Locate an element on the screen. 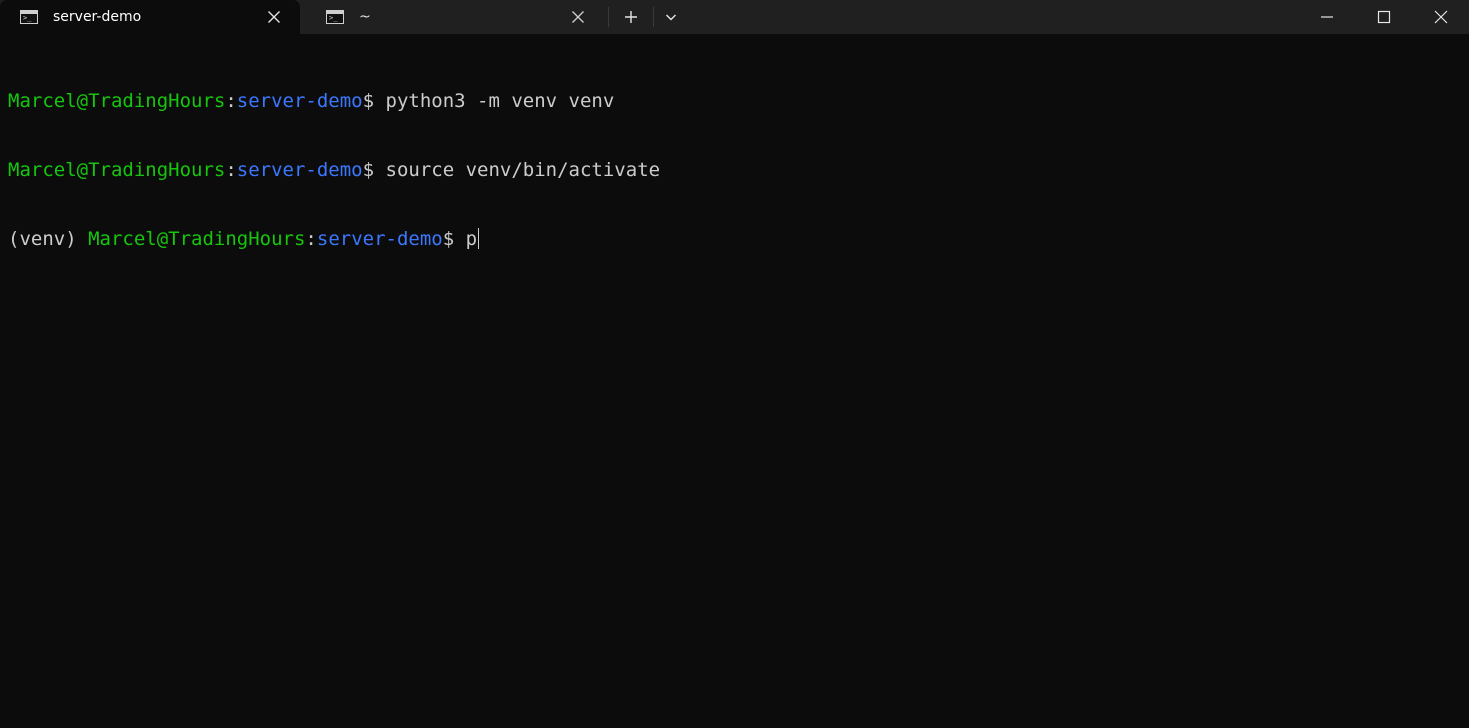 The image size is (1469, 728). new-tab-button is located at coordinates (631, 17).